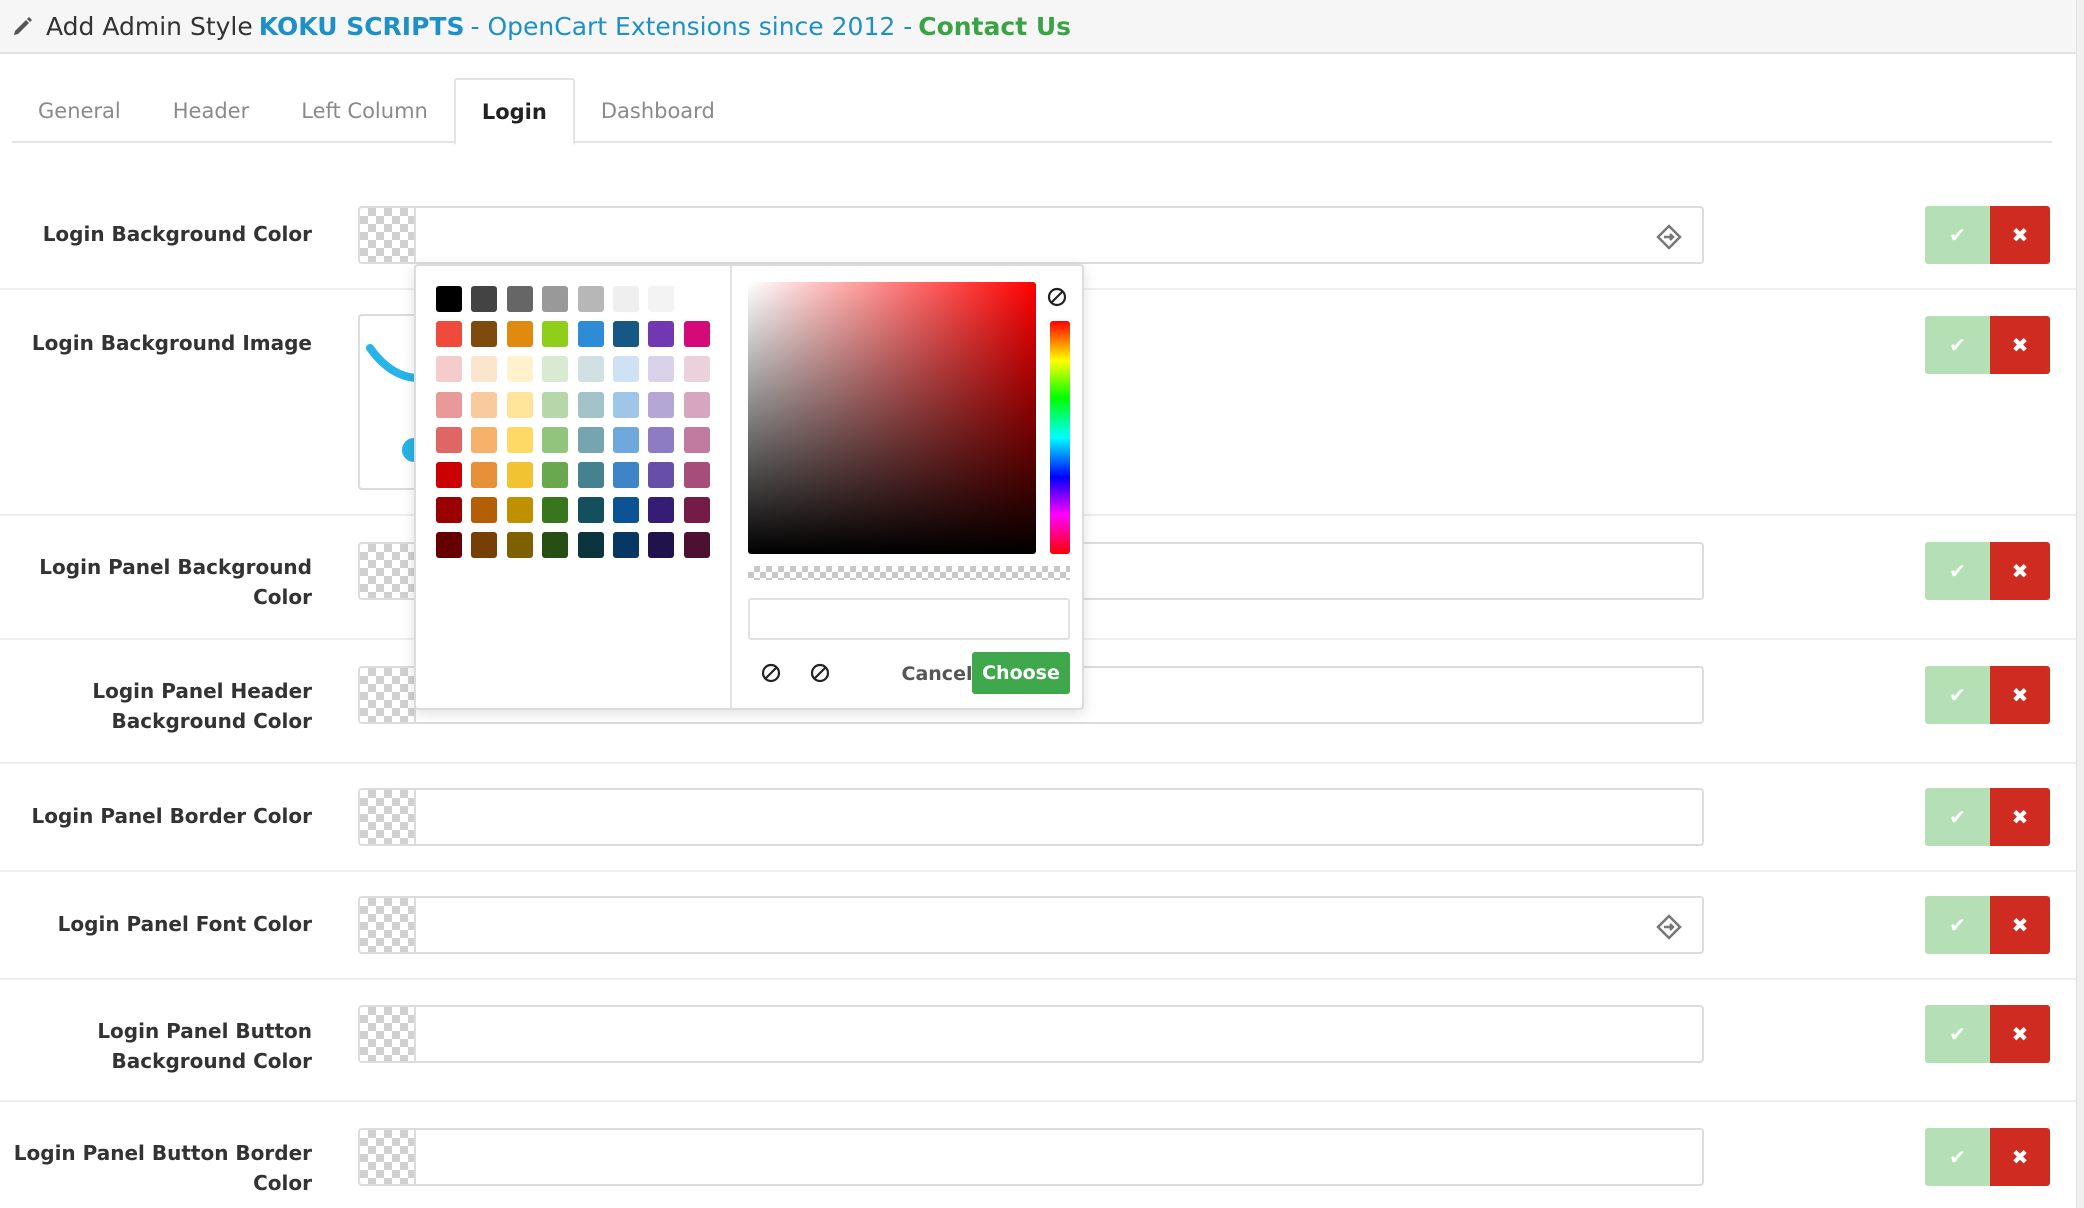 This screenshot has width=2084, height=1208. I want to click on login-panel-font-color-input, so click(1060, 925).